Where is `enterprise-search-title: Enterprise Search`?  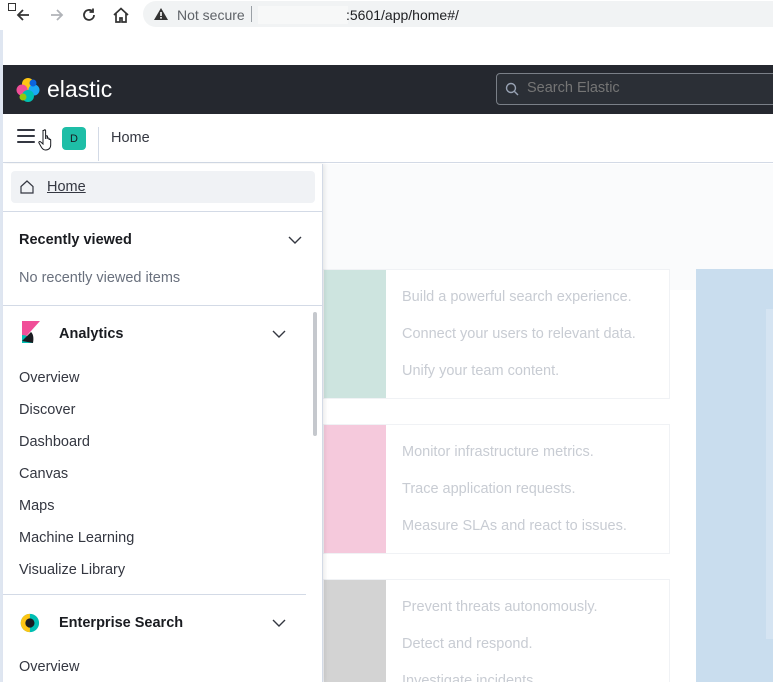
enterprise-search-title: Enterprise Search is located at coordinates (121, 623).